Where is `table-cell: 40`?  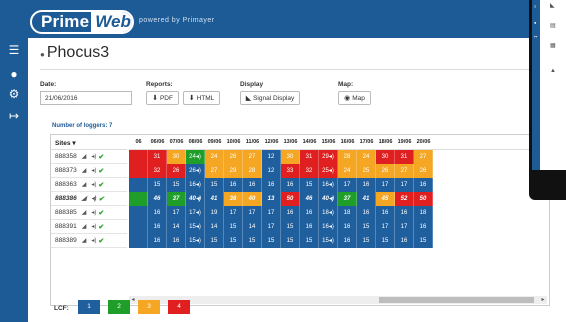 table-cell: 40 is located at coordinates (252, 199).